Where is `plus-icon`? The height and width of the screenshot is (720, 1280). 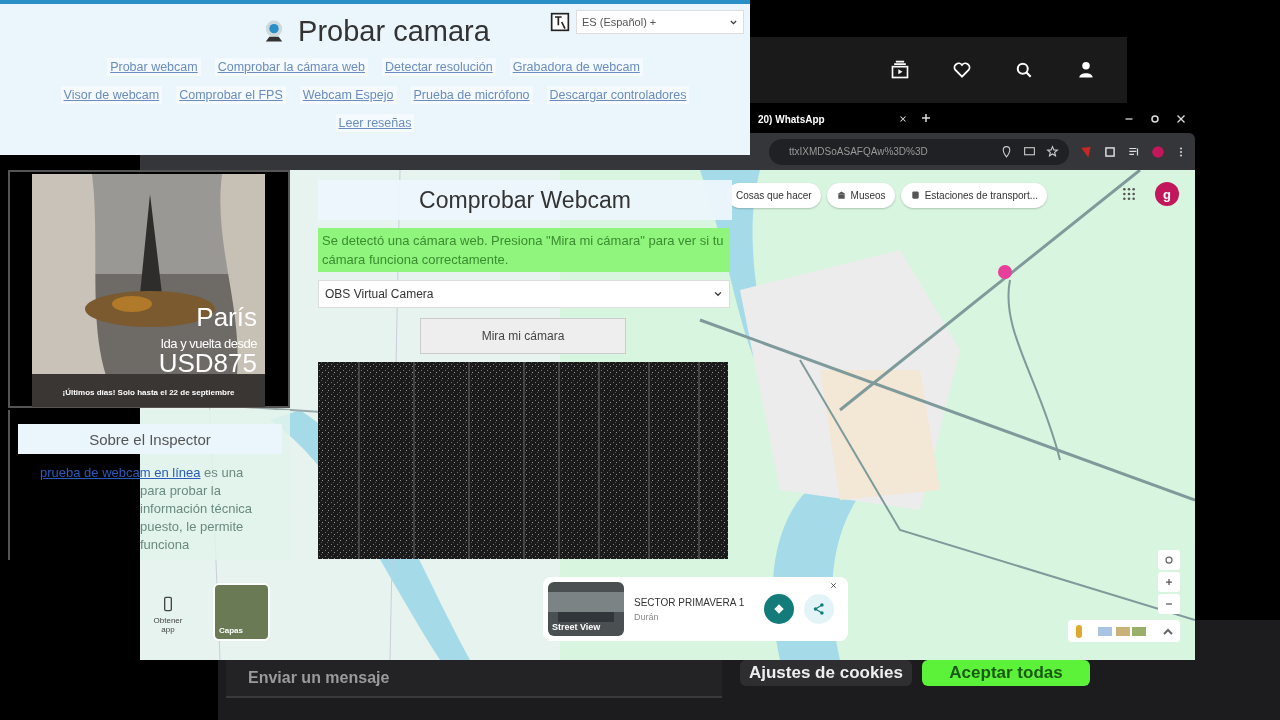
plus-icon is located at coordinates (926, 118).